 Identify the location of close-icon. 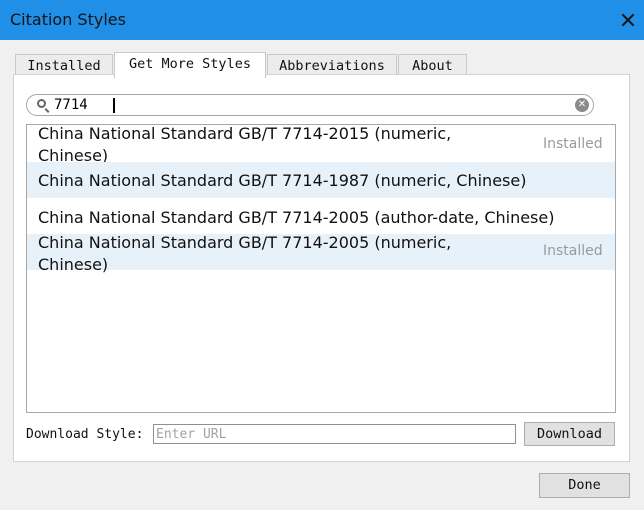
(628, 20).